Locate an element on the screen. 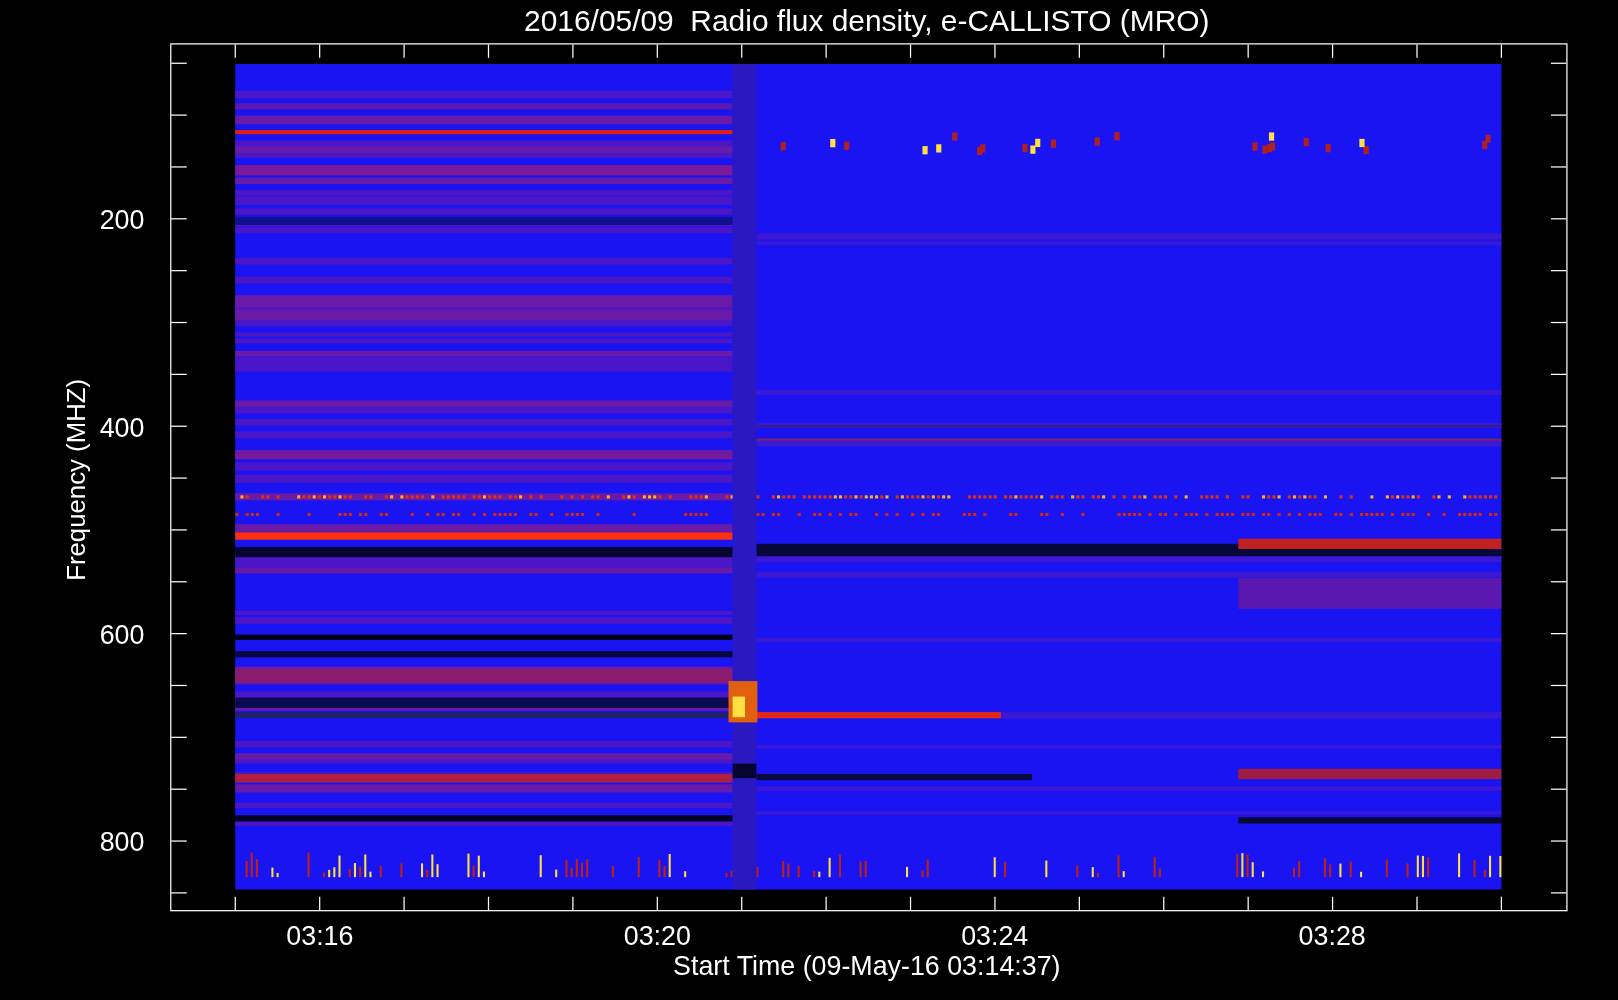 The height and width of the screenshot is (1000, 1618). y-tick-label: 600 is located at coordinates (122, 634).